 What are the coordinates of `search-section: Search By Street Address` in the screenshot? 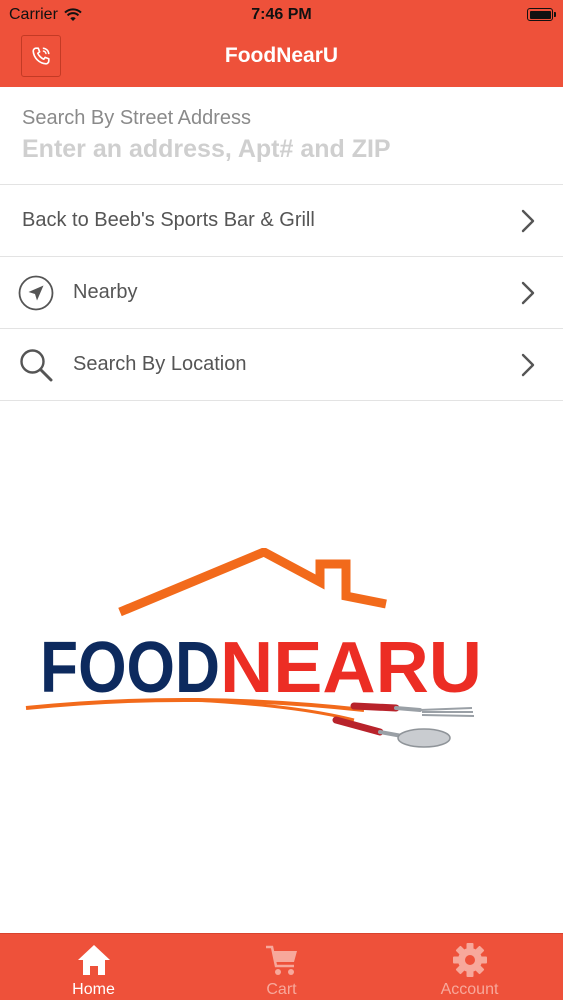 It's located at (281, 136).